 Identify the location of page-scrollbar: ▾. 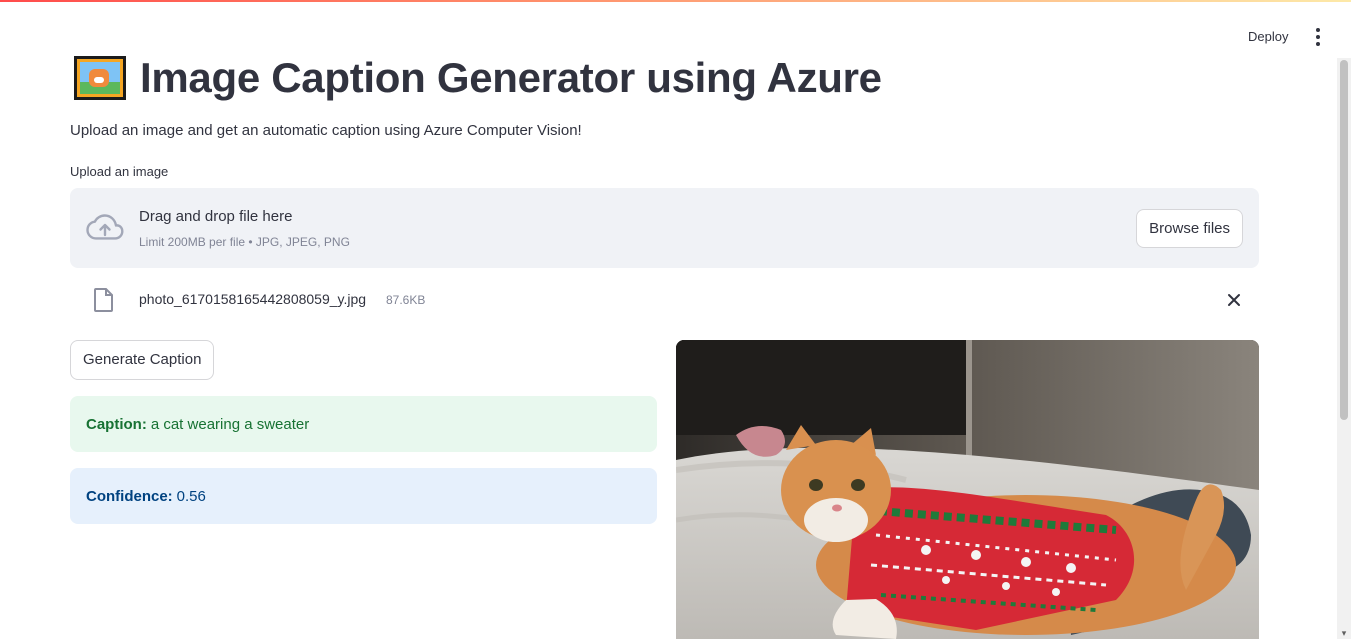
(1344, 348).